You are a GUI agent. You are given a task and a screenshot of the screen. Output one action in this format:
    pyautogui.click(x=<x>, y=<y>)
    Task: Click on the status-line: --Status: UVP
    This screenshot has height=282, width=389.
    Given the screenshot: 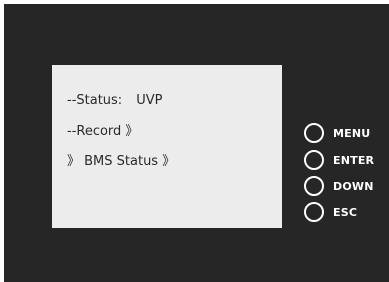 What is the action you would take?
    pyautogui.click(x=114, y=101)
    